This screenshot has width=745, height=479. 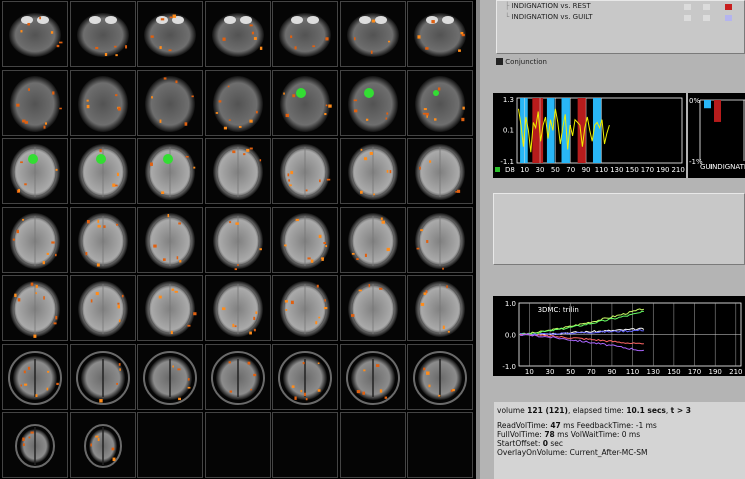 I want to click on contrast-row-1: ├ INDIGNATION vs. REST, so click(x=548, y=6).